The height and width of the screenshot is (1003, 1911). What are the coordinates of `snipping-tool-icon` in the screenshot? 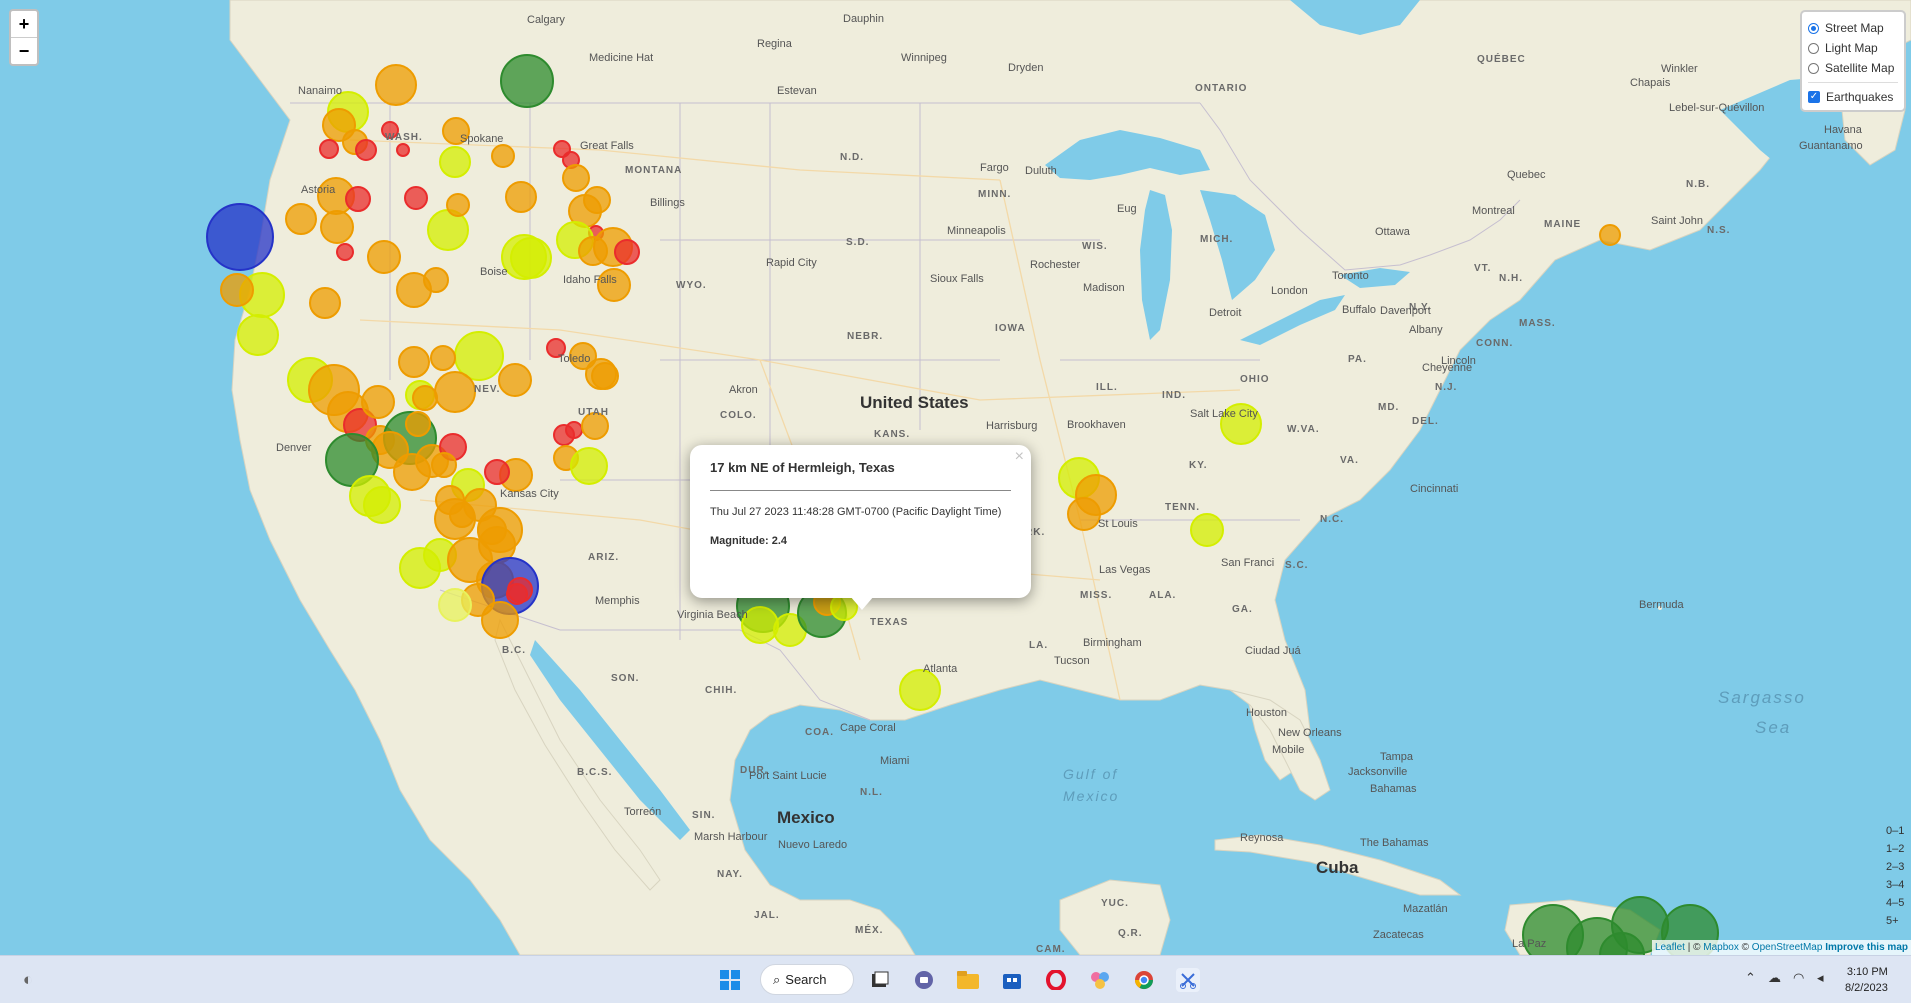 It's located at (1188, 980).